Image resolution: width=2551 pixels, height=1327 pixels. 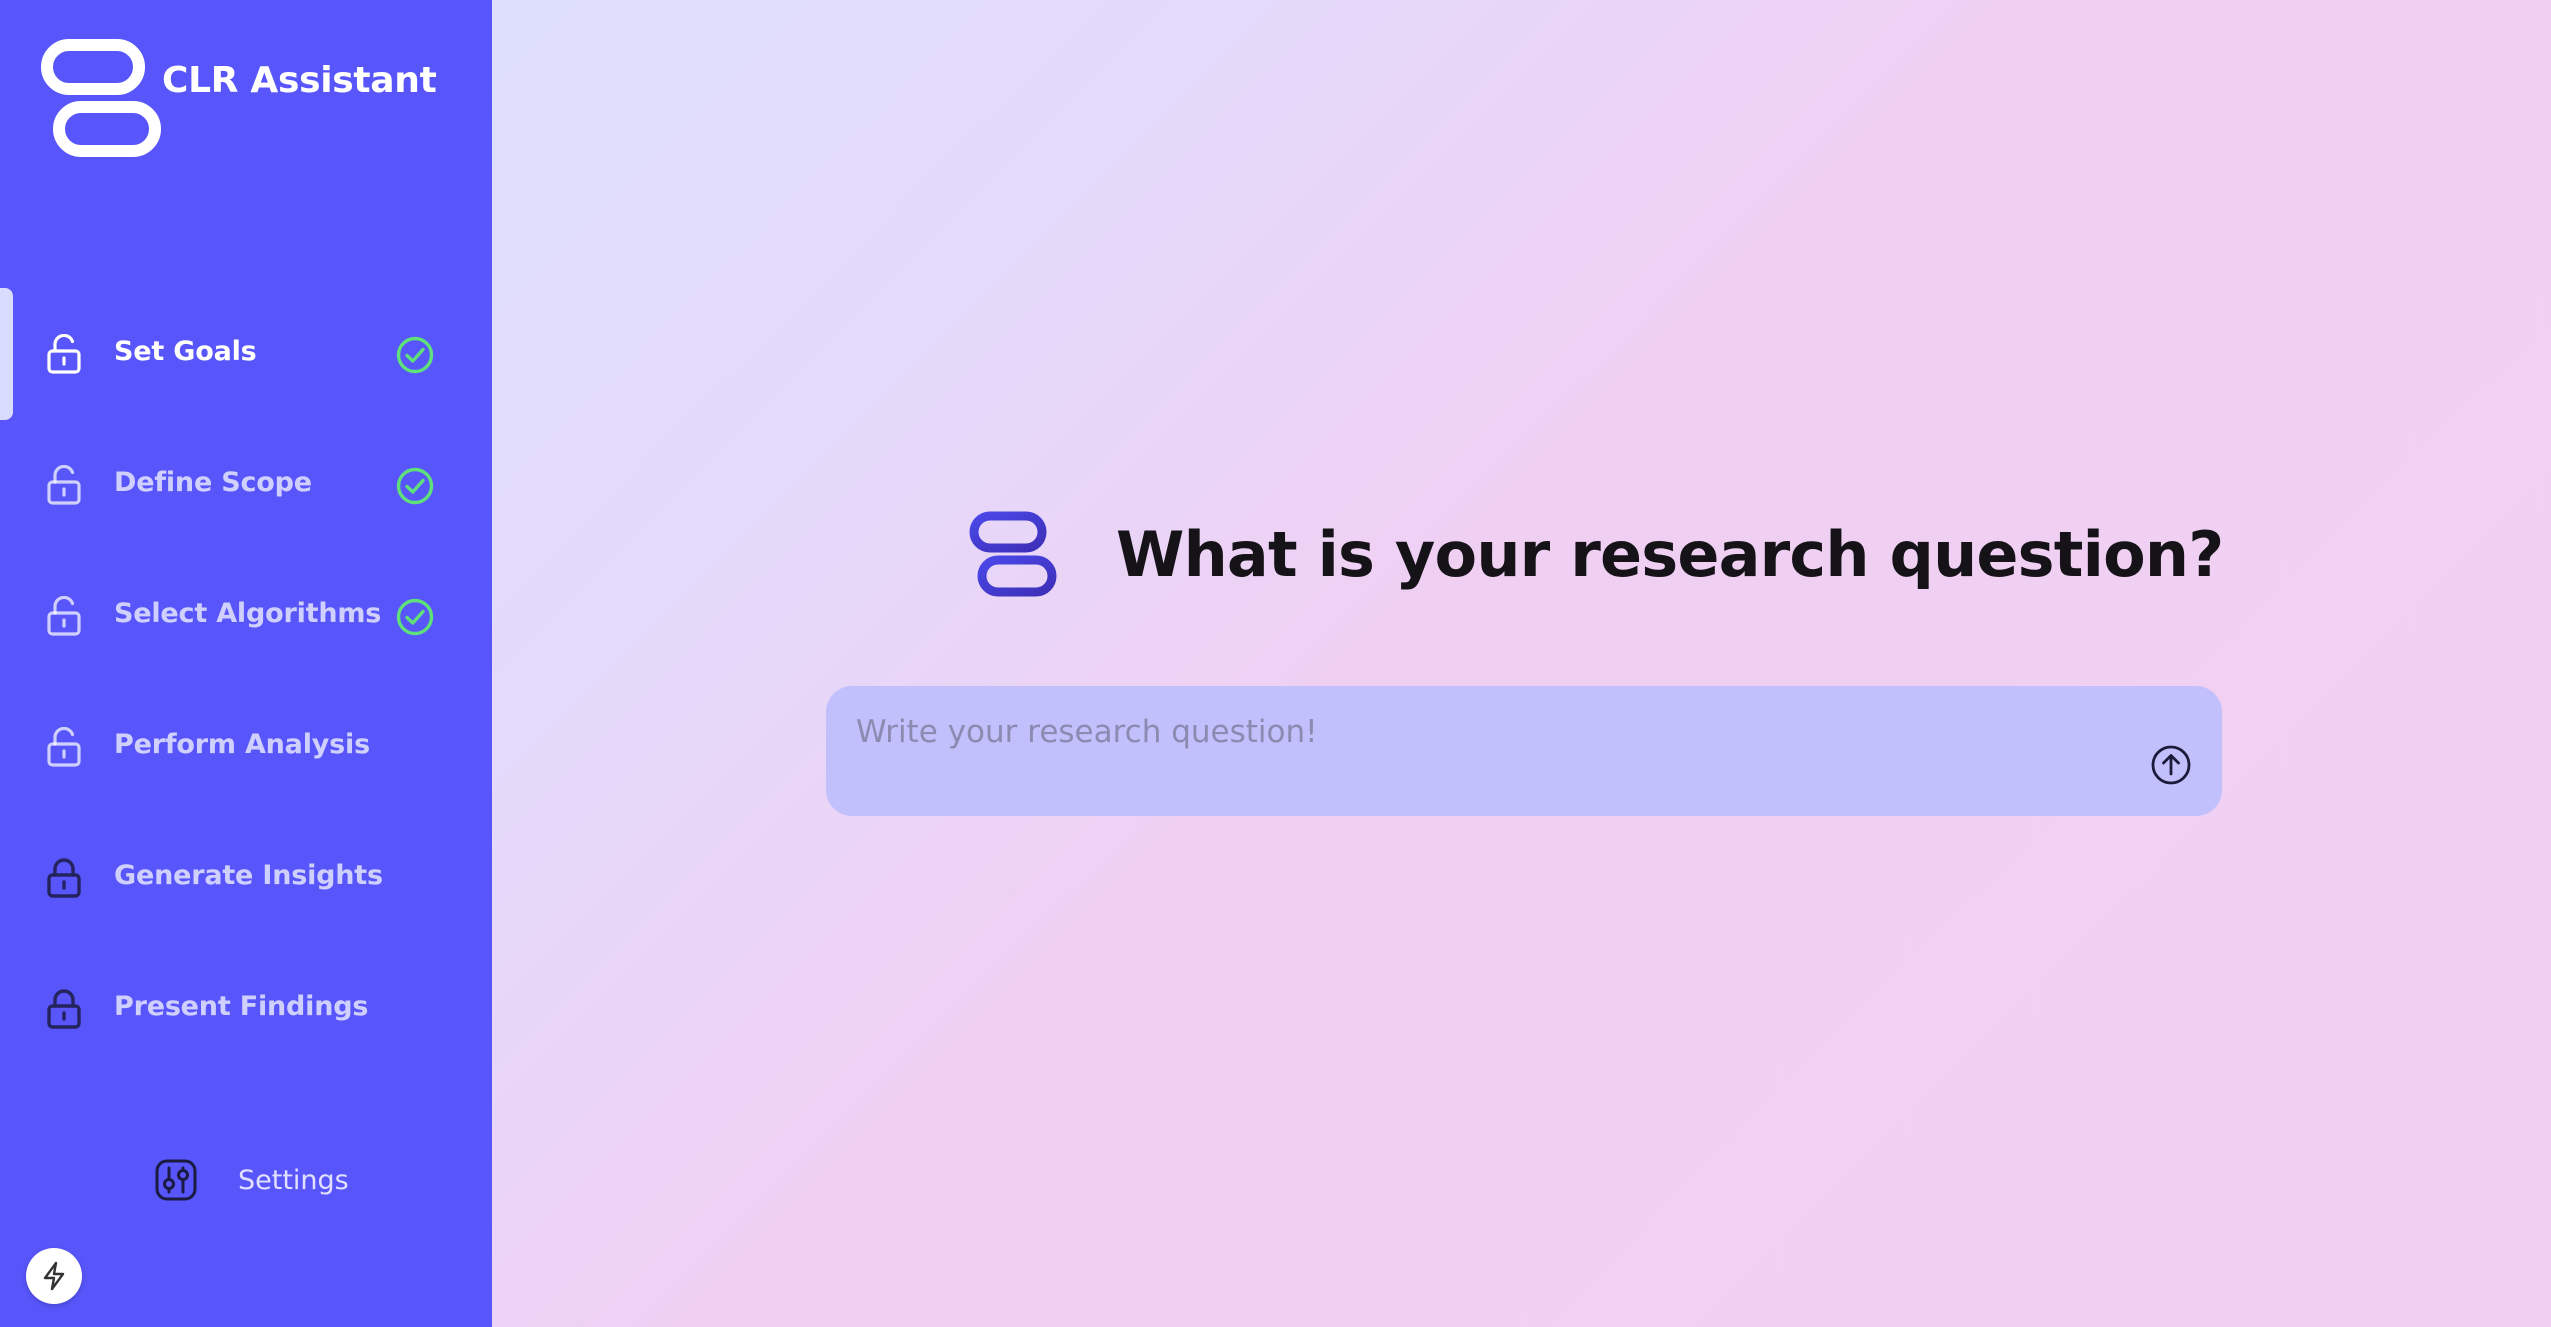 I want to click on sidebar-item-label: Set Goals, so click(x=185, y=351).